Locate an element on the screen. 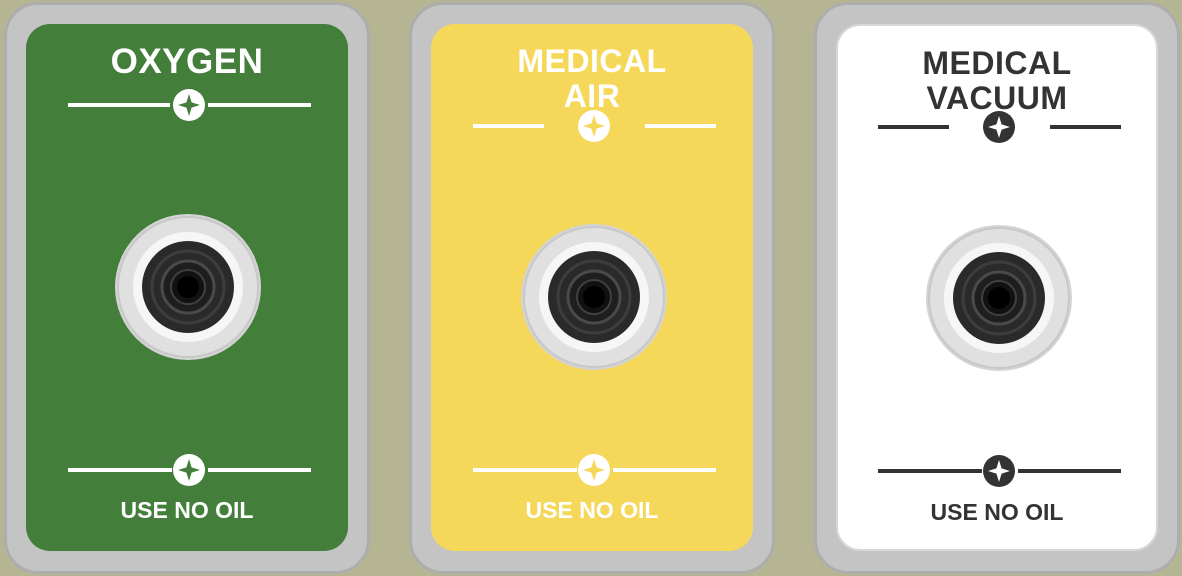  medical-vacuum-outlet-graphics is located at coordinates (999, 299).